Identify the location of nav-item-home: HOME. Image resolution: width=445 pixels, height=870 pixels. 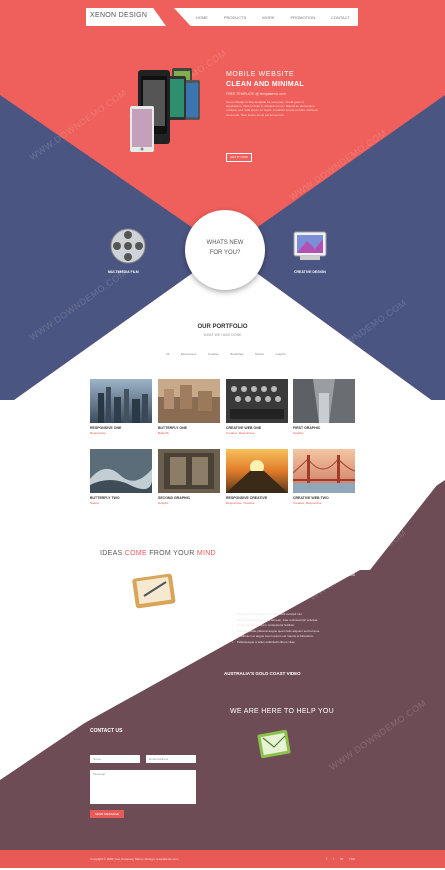
(202, 17).